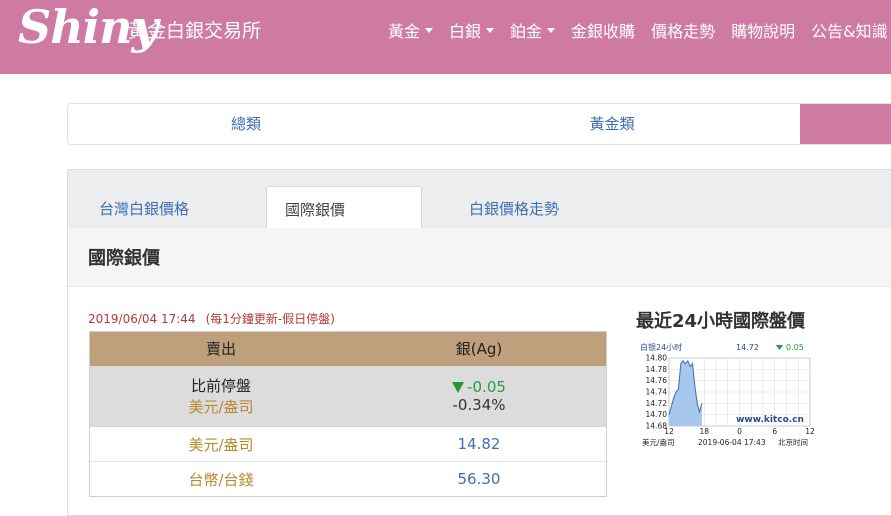 Image resolution: width=891 pixels, height=516 pixels. I want to click on update-datetime: 2019/06/04 17:44, so click(142, 319).